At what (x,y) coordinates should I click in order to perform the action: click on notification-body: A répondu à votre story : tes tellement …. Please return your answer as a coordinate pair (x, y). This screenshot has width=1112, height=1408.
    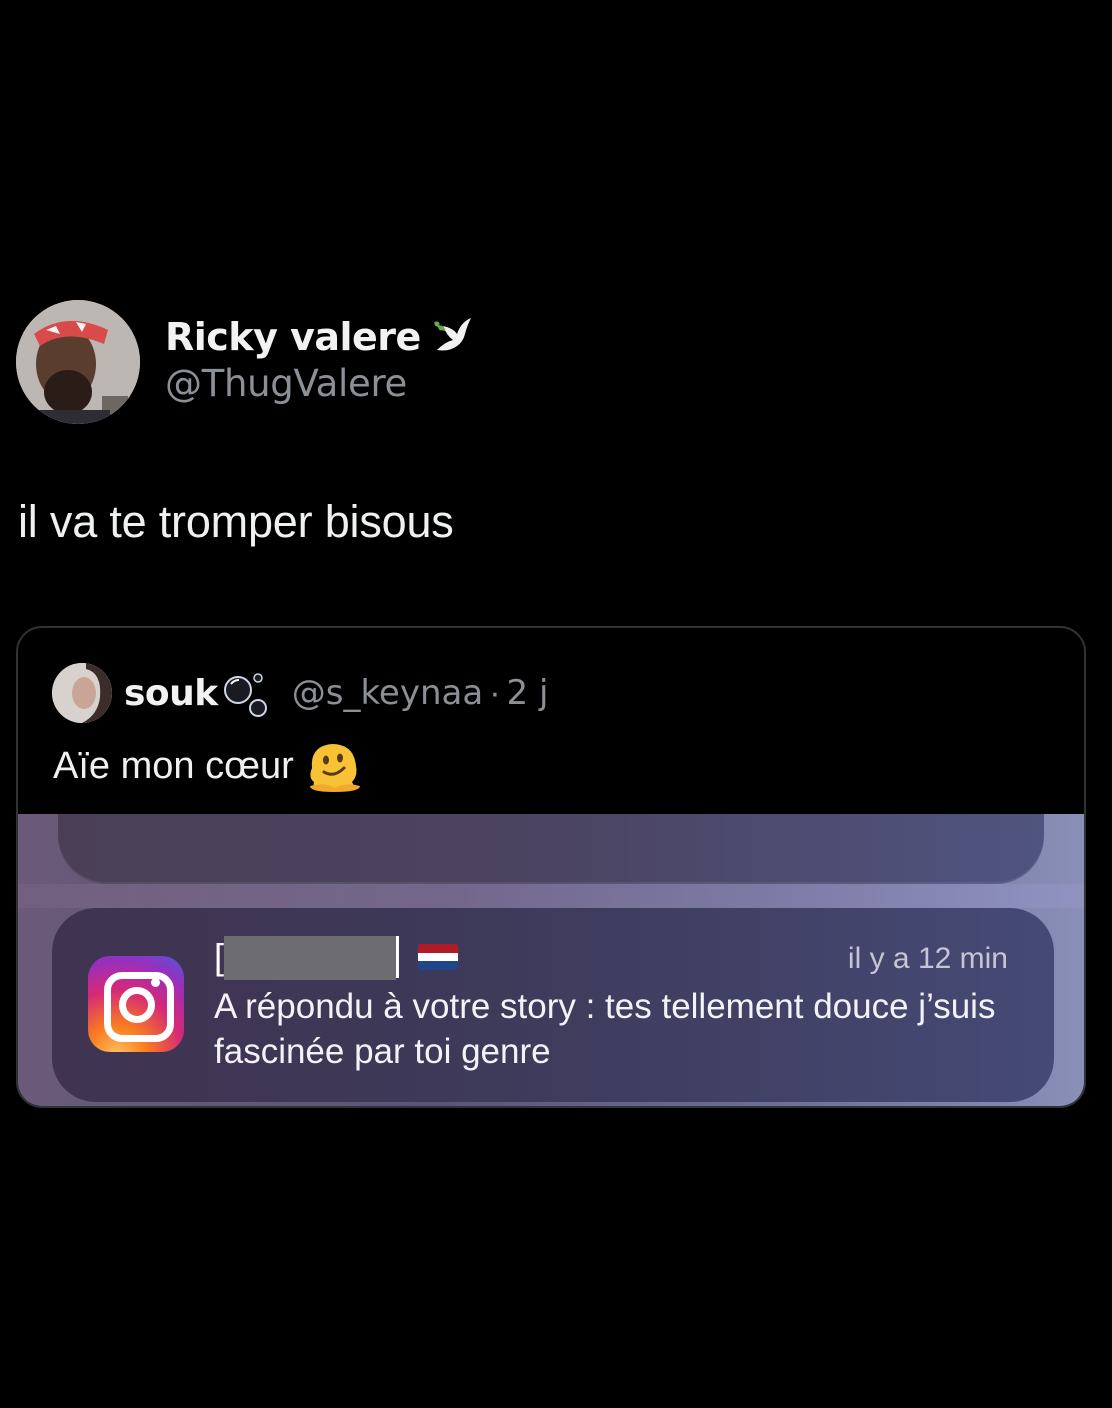
    Looking at the image, I should click on (605, 1029).